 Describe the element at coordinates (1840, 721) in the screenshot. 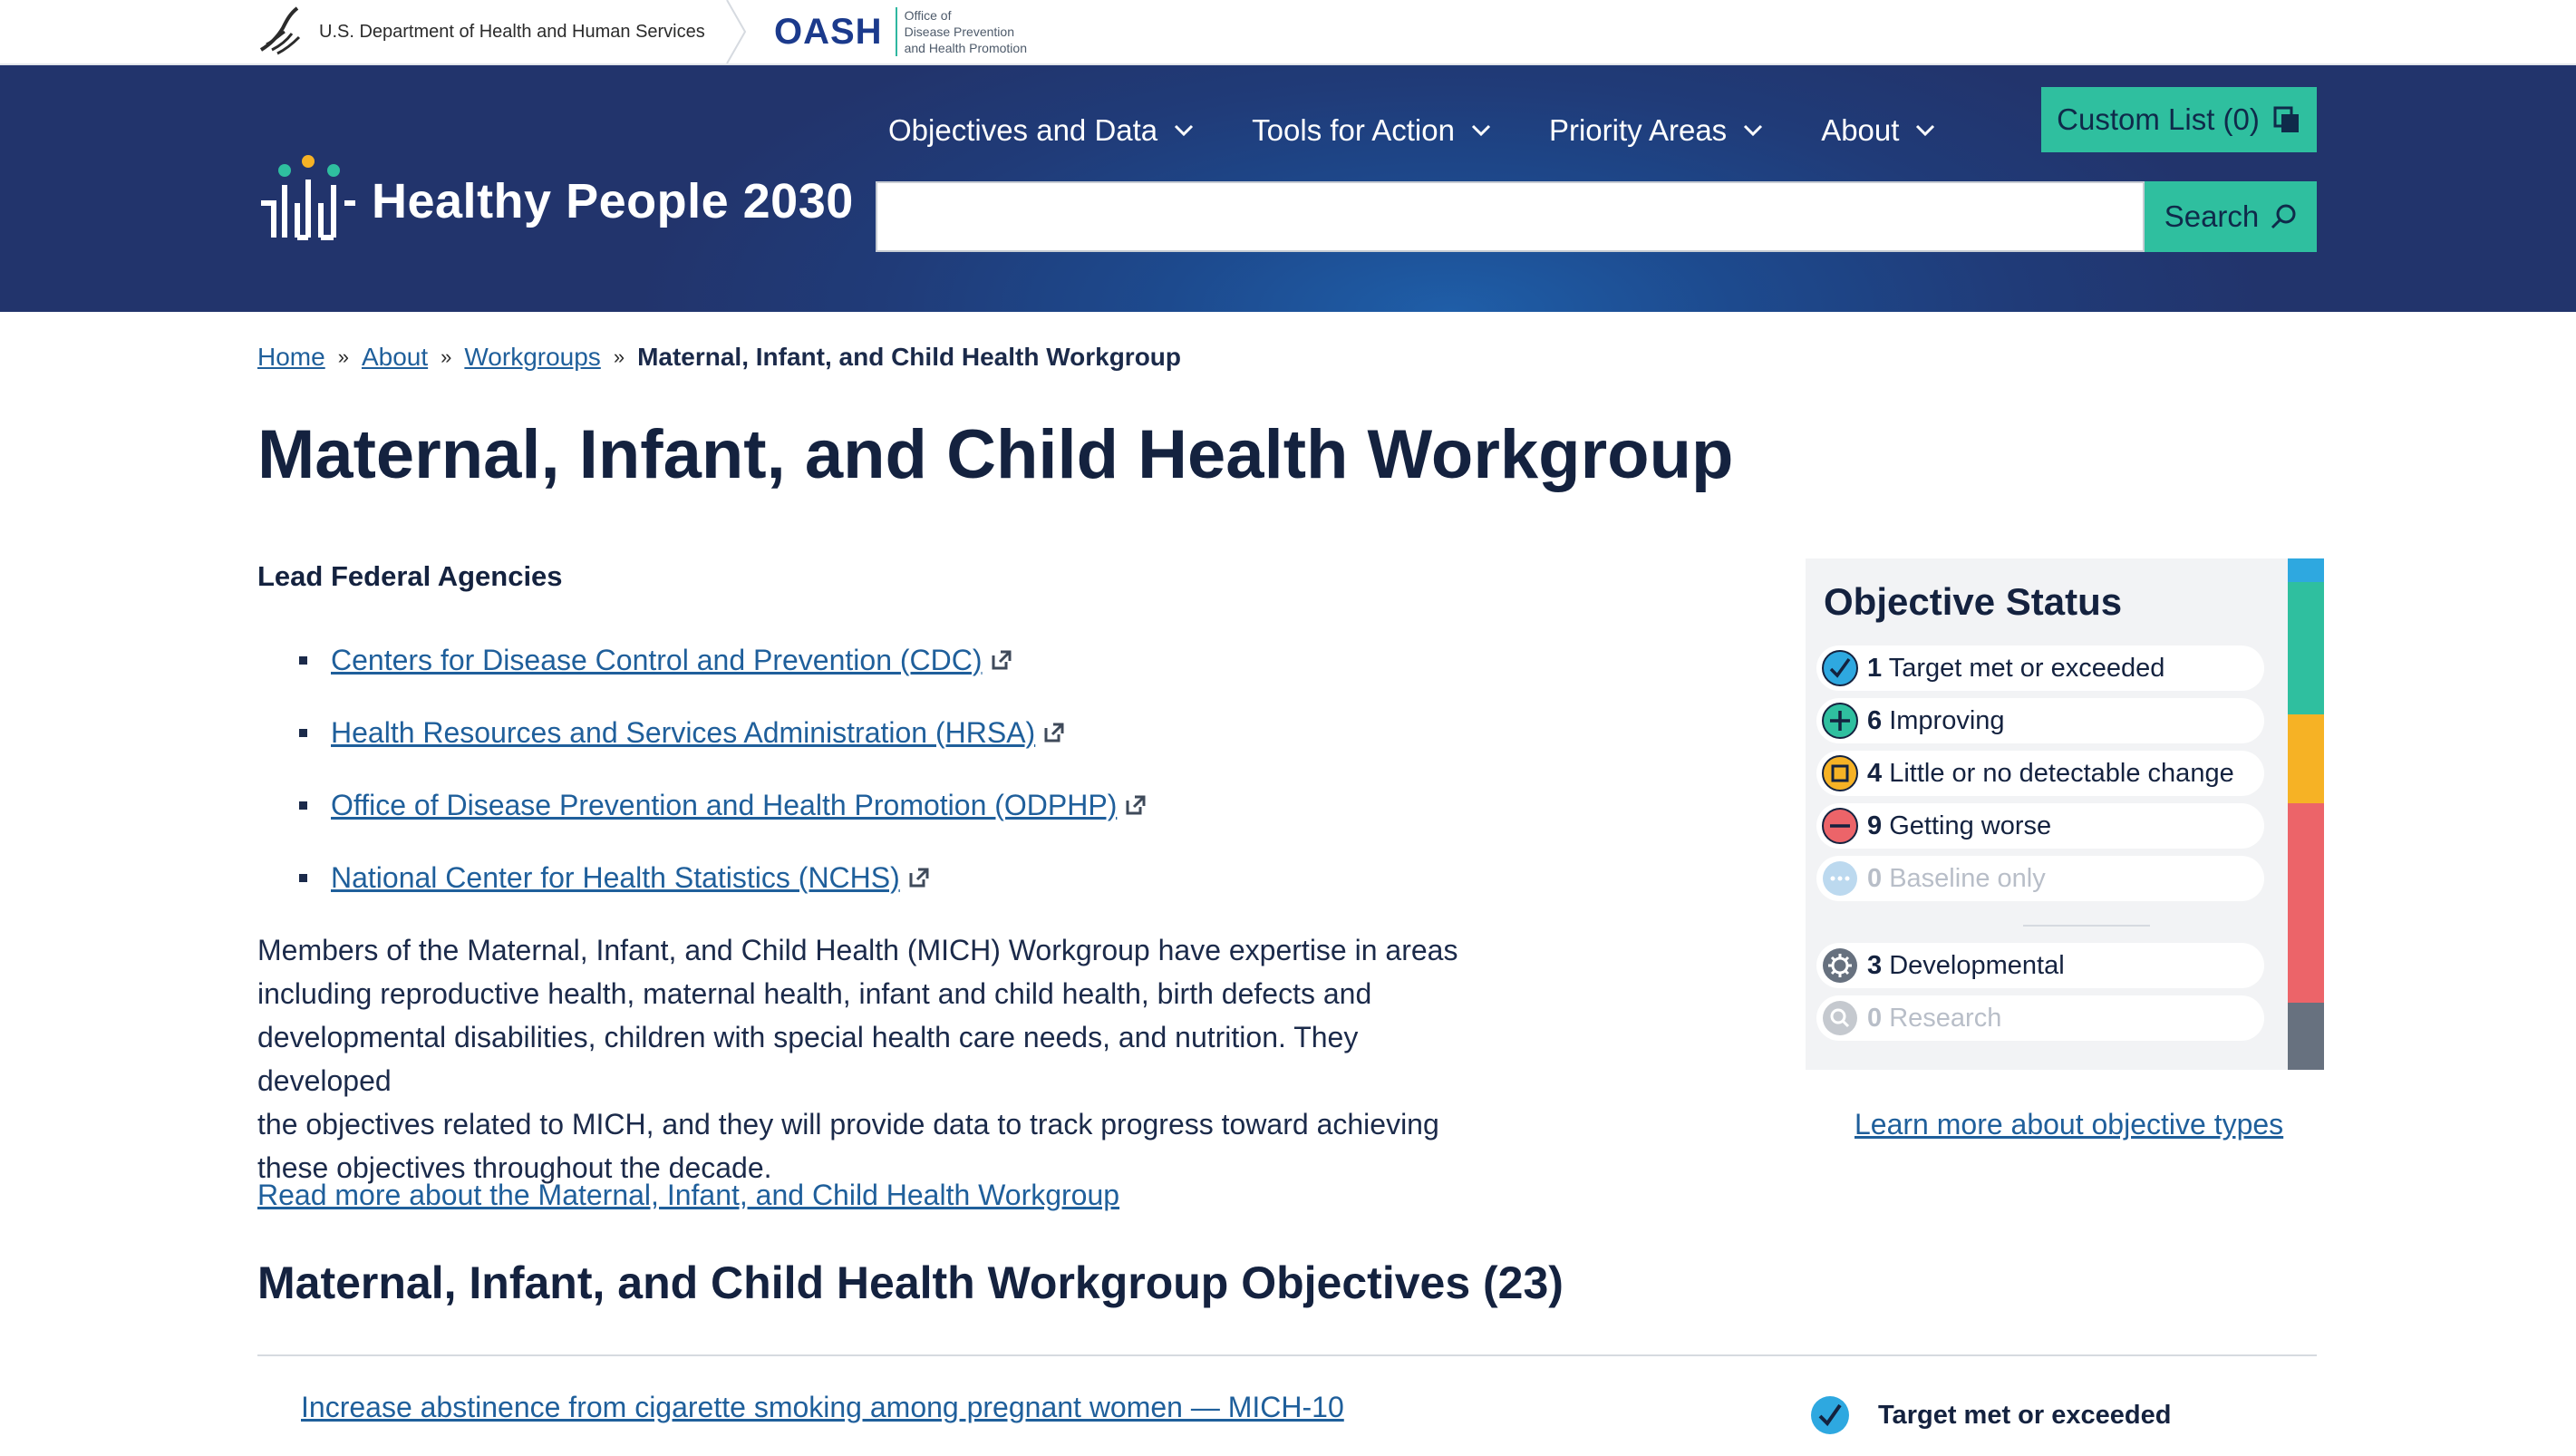

I see `plus-icon` at that location.